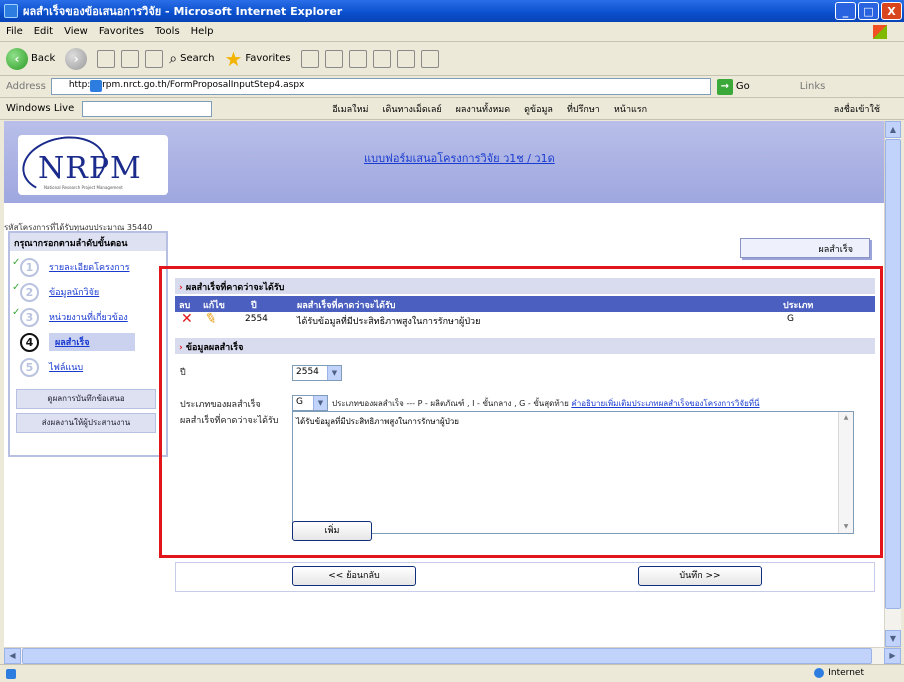 The image size is (904, 682). Describe the element at coordinates (254, 306) in the screenshot. I see `col-year: ปี` at that location.